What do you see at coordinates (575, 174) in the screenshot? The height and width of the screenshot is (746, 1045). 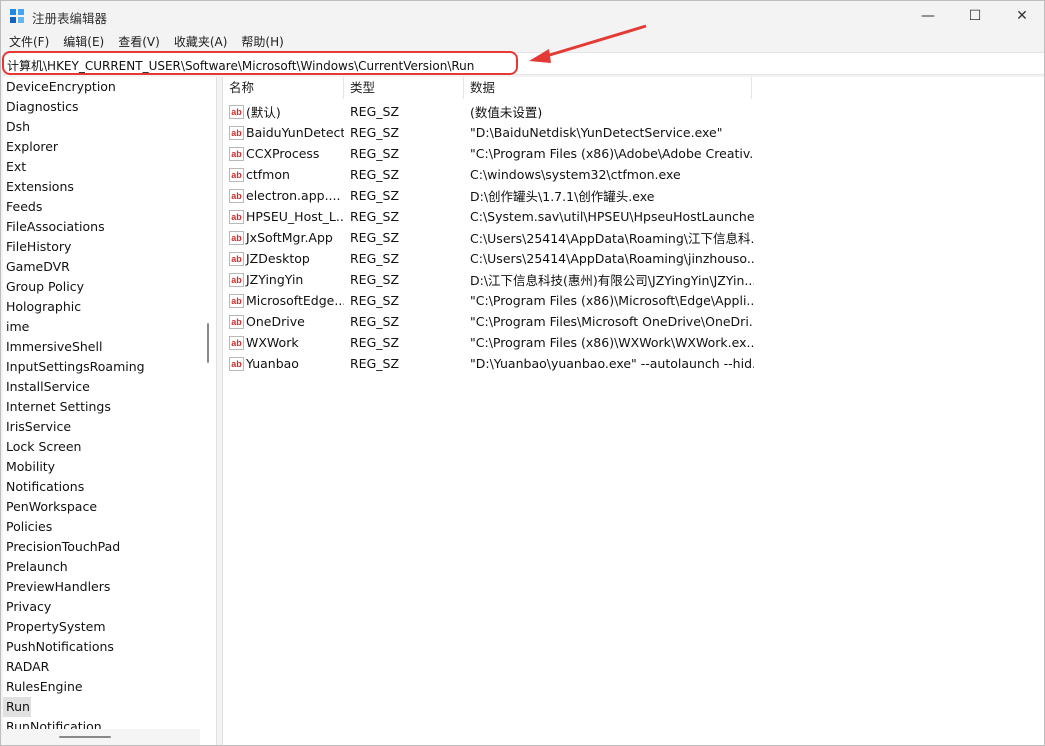 I see `value-data: C:\windows\system32\ctfmon.exe` at bounding box center [575, 174].